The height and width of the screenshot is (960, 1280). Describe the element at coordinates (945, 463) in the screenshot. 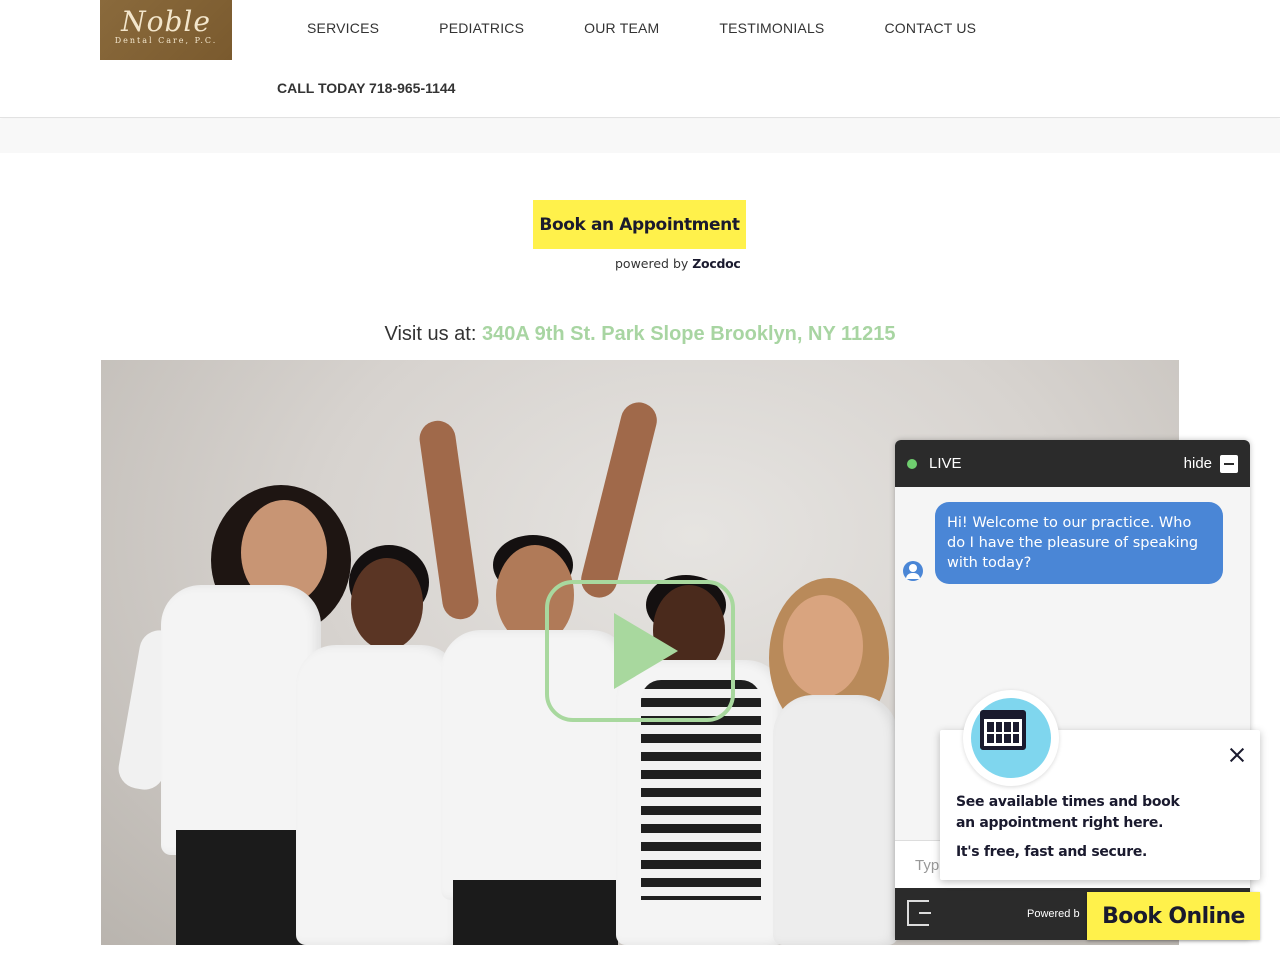

I see `chat-status: LIVE` at that location.